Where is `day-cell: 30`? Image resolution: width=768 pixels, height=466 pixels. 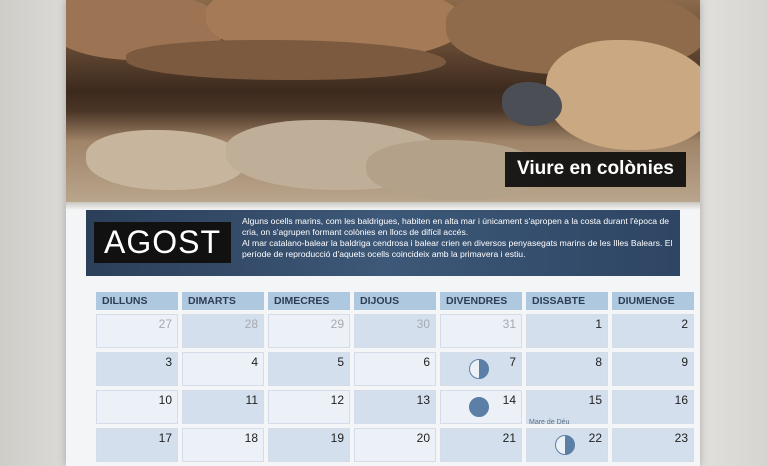 day-cell: 30 is located at coordinates (395, 331).